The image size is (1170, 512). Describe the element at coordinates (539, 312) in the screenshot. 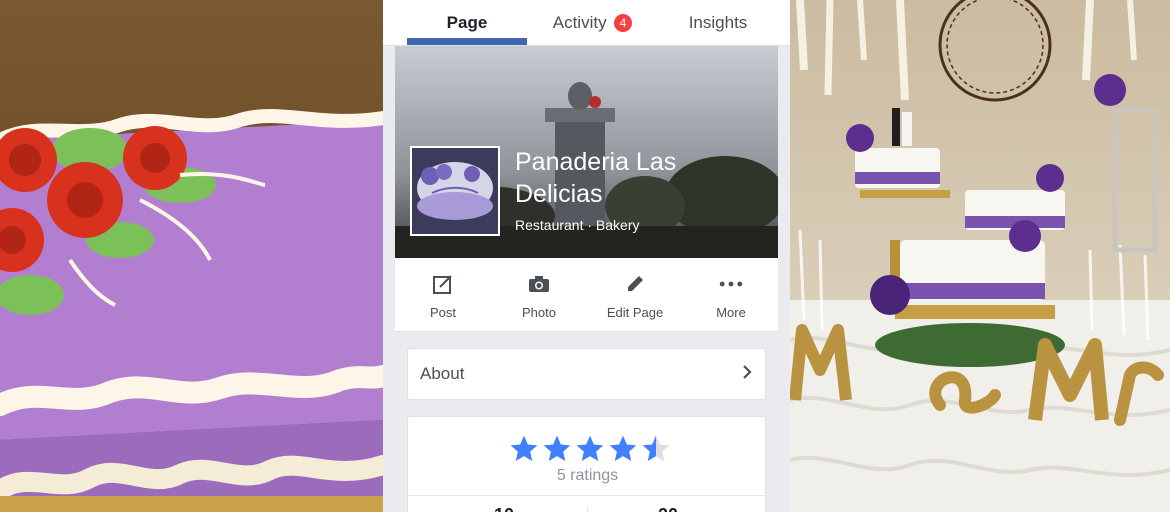

I see `photo-label: Photo` at that location.